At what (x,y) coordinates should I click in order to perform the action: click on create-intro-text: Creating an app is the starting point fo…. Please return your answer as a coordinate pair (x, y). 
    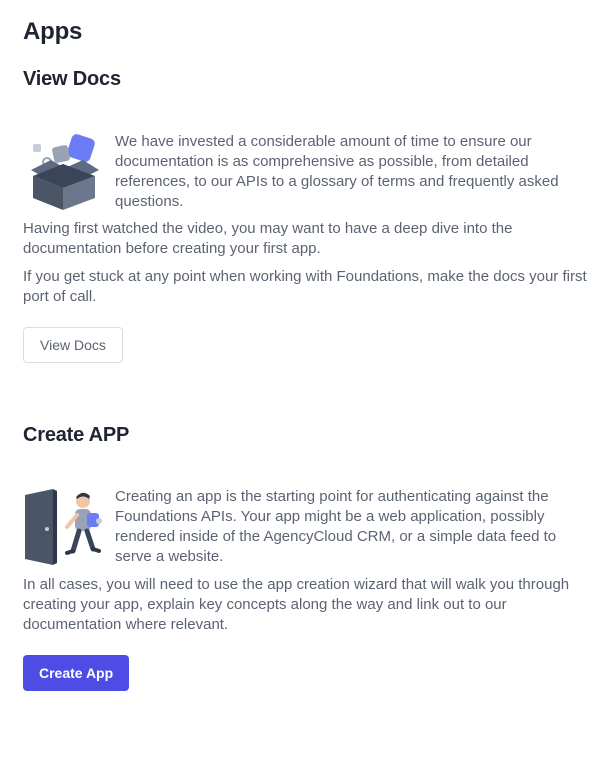
    Looking at the image, I should click on (336, 526).